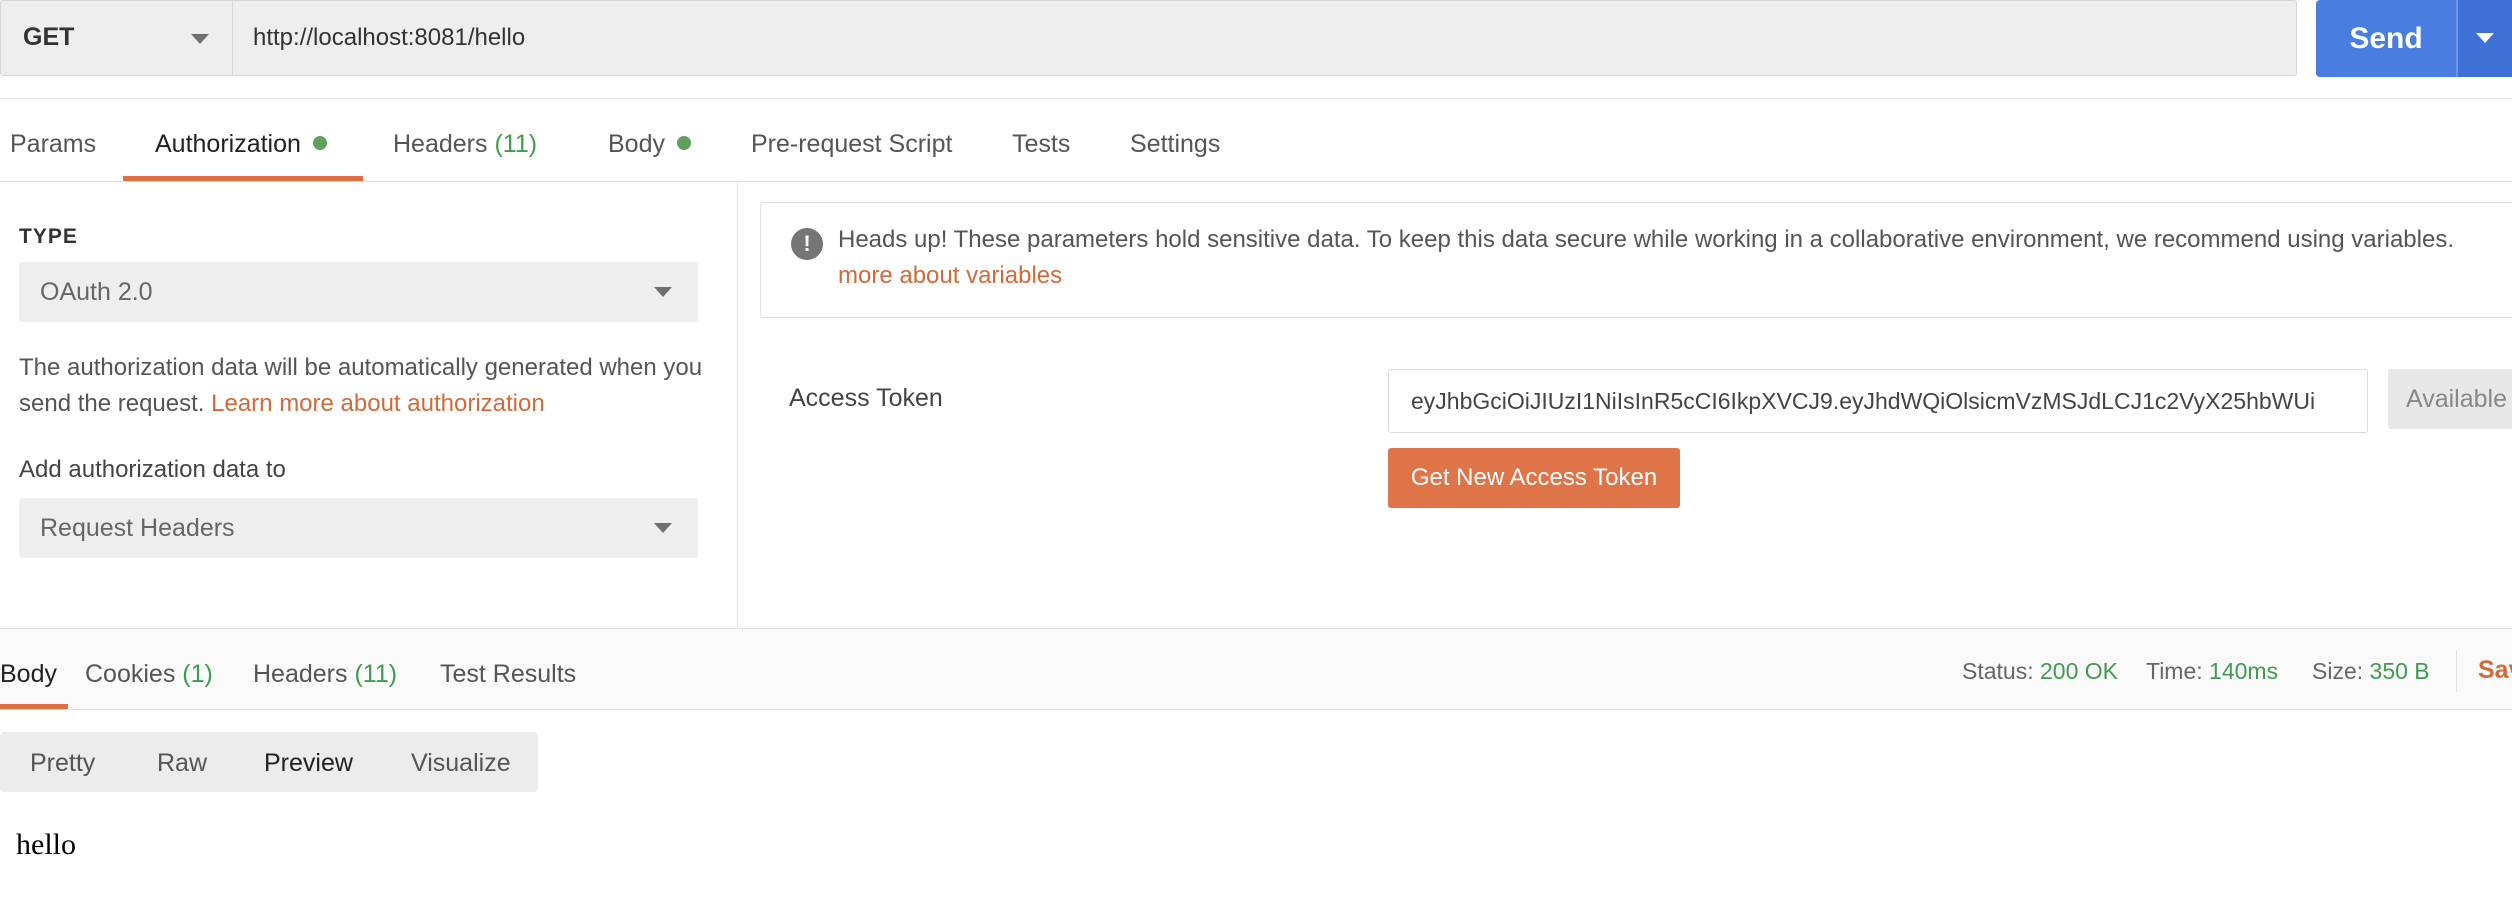 The width and height of the screenshot is (2512, 902). What do you see at coordinates (950, 276) in the screenshot?
I see `variables-link: more about variables` at bounding box center [950, 276].